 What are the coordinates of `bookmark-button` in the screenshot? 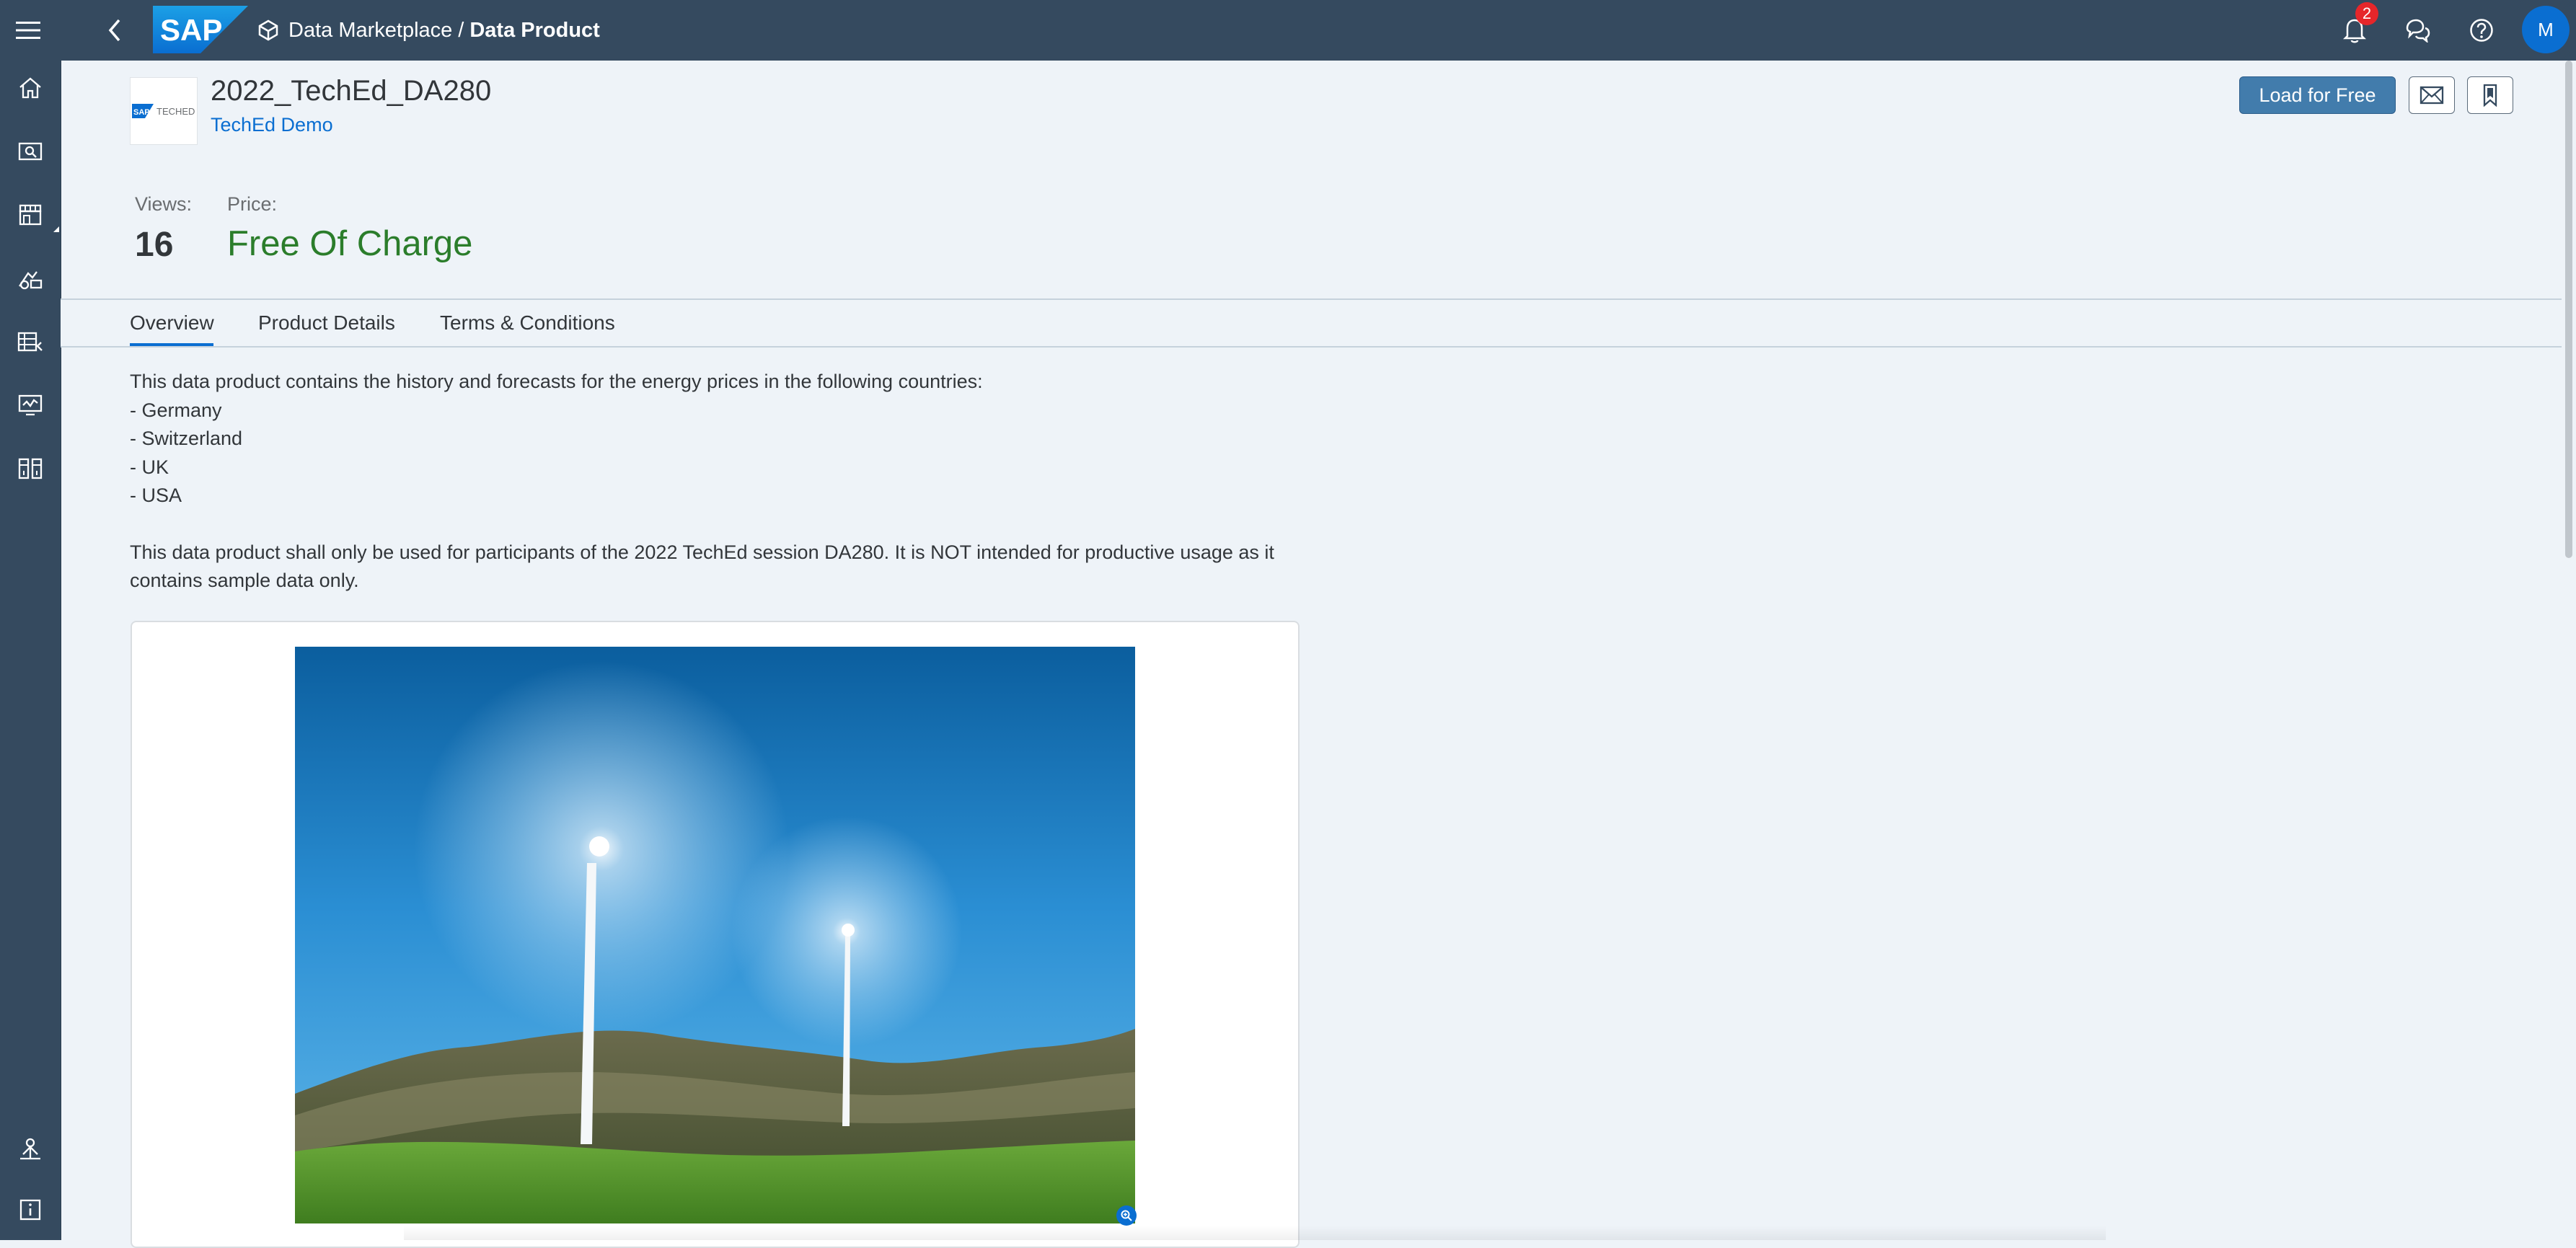 It's located at (2490, 95).